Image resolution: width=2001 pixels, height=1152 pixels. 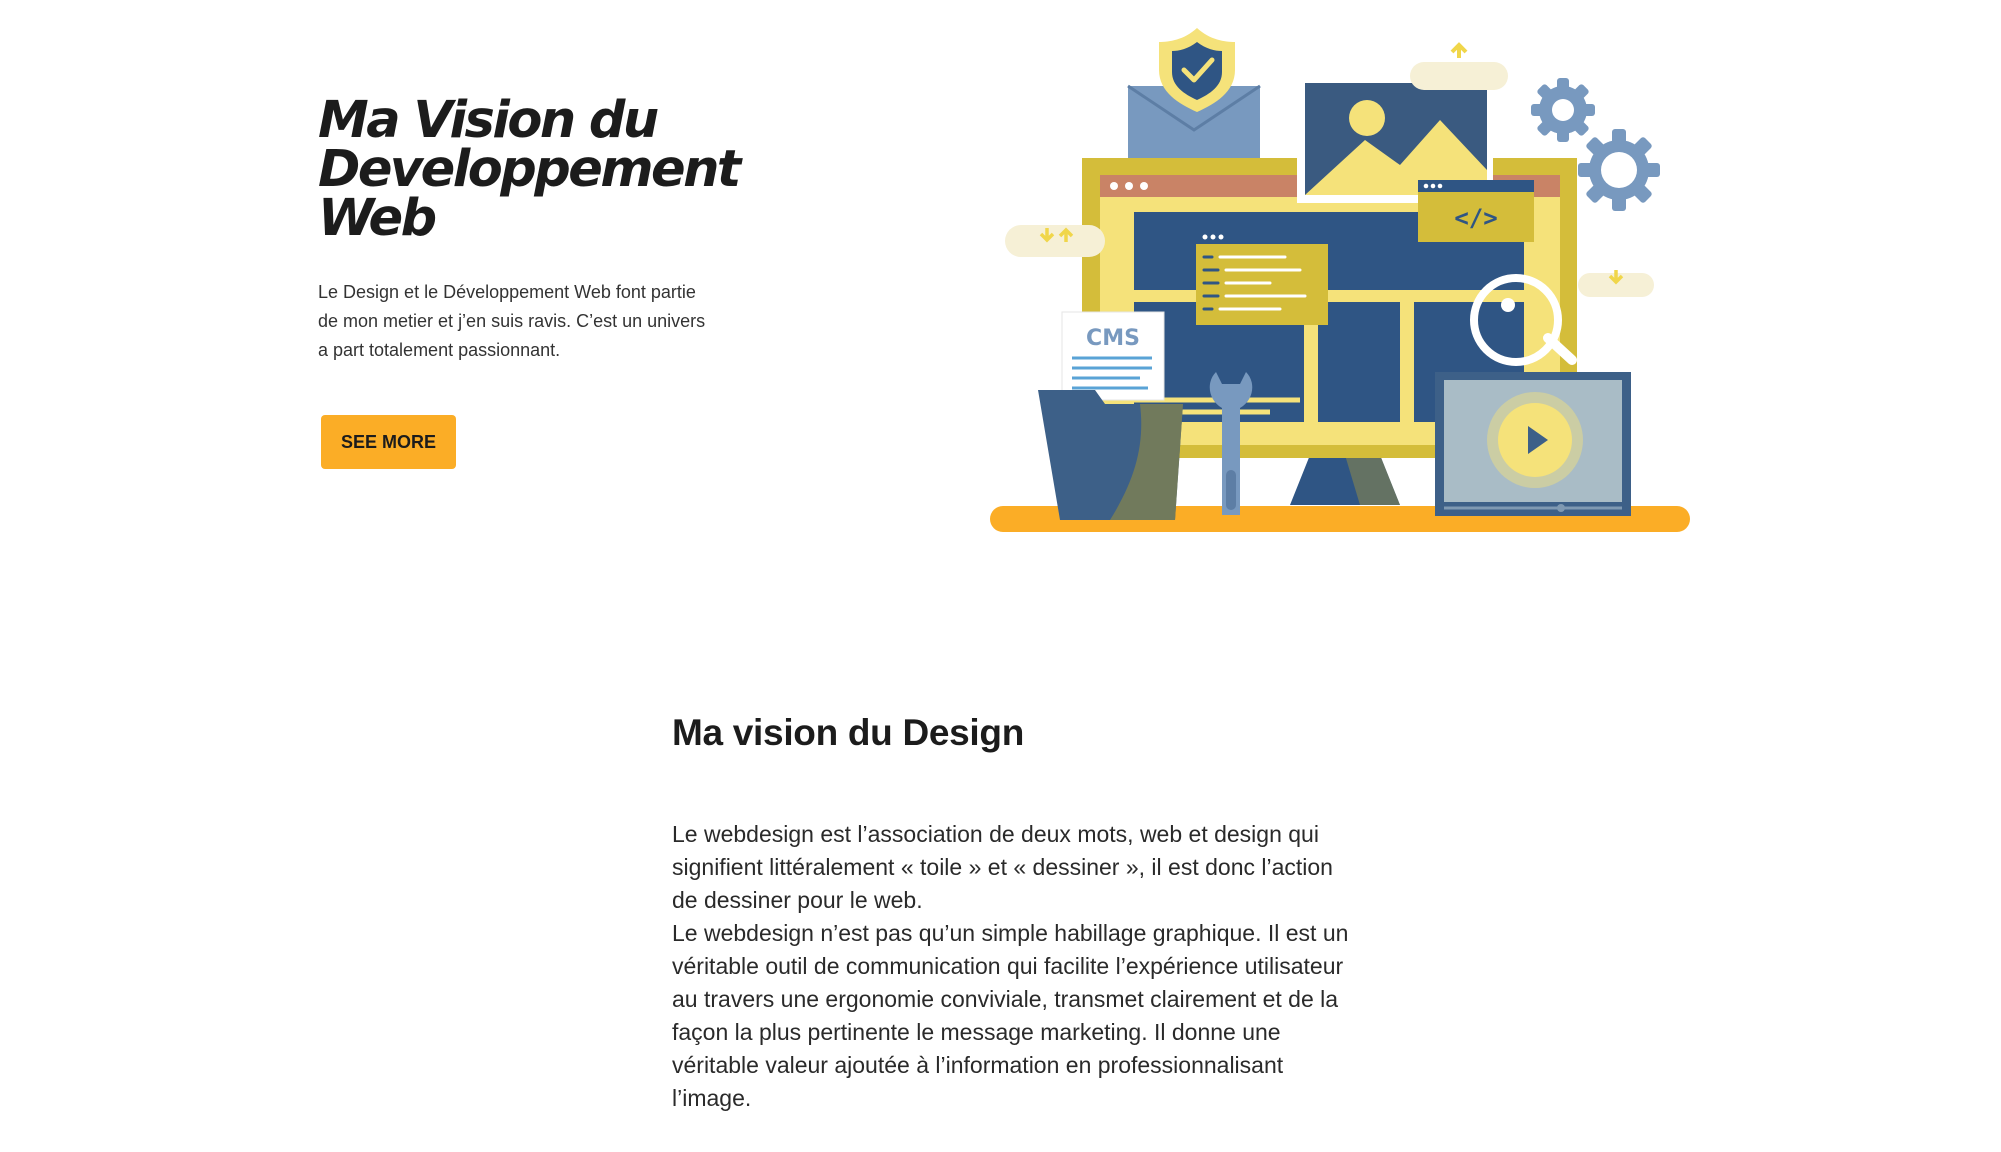 I want to click on design-section-title: Ma vision du Design, so click(x=848, y=732).